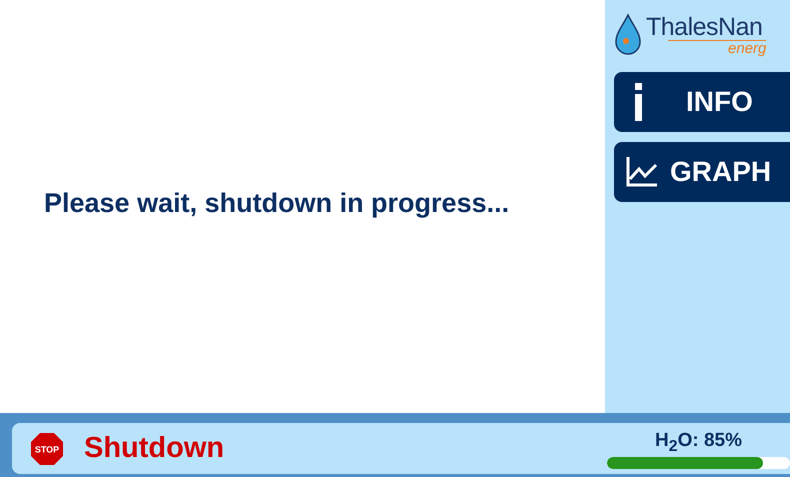  Describe the element at coordinates (704, 27) in the screenshot. I see `logo-name: ThalesNan` at that location.